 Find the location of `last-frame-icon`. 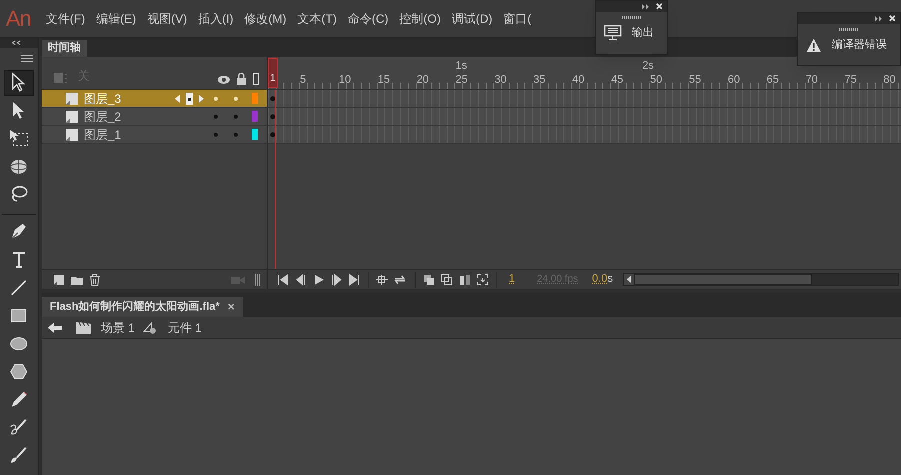

last-frame-icon is located at coordinates (355, 280).